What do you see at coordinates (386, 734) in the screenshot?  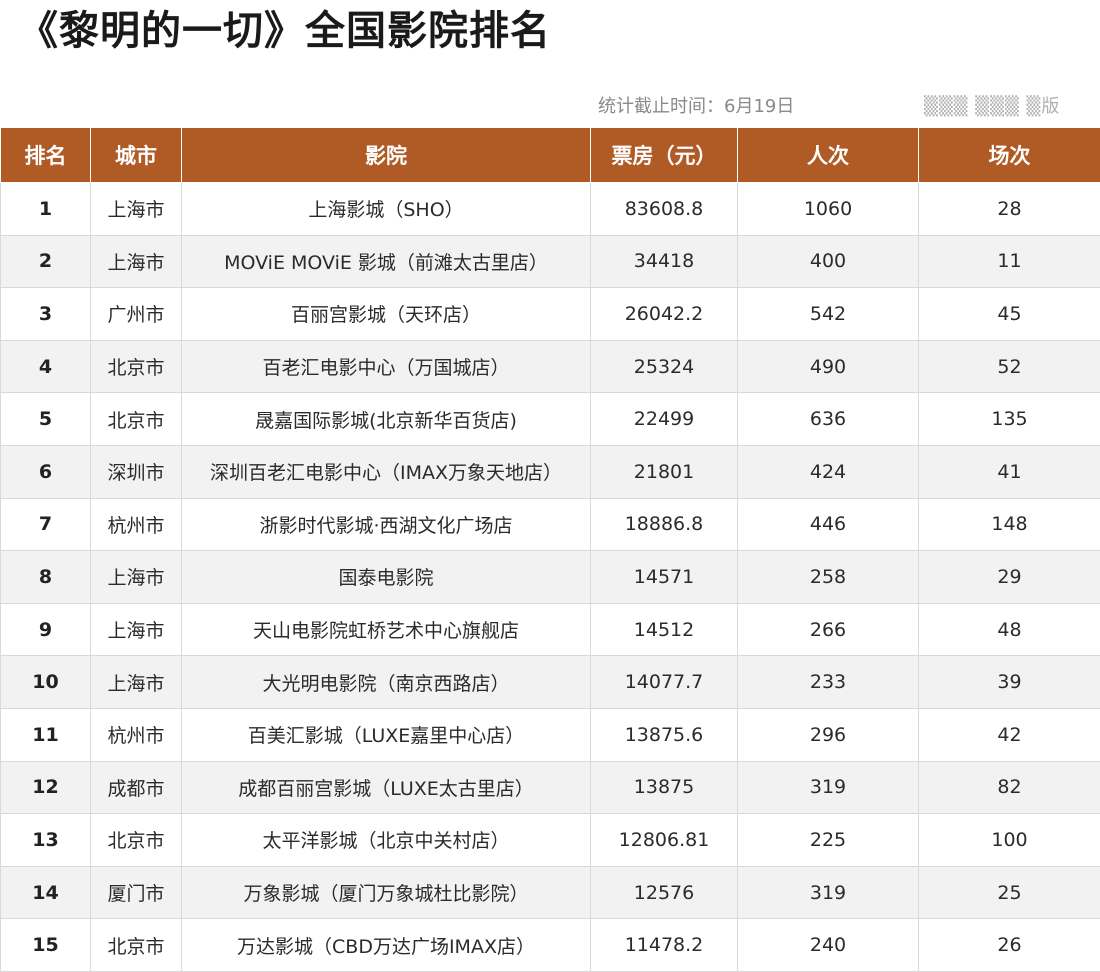 I see `cinema-cell: 百美汇影城（LUXE嘉里中心店）` at bounding box center [386, 734].